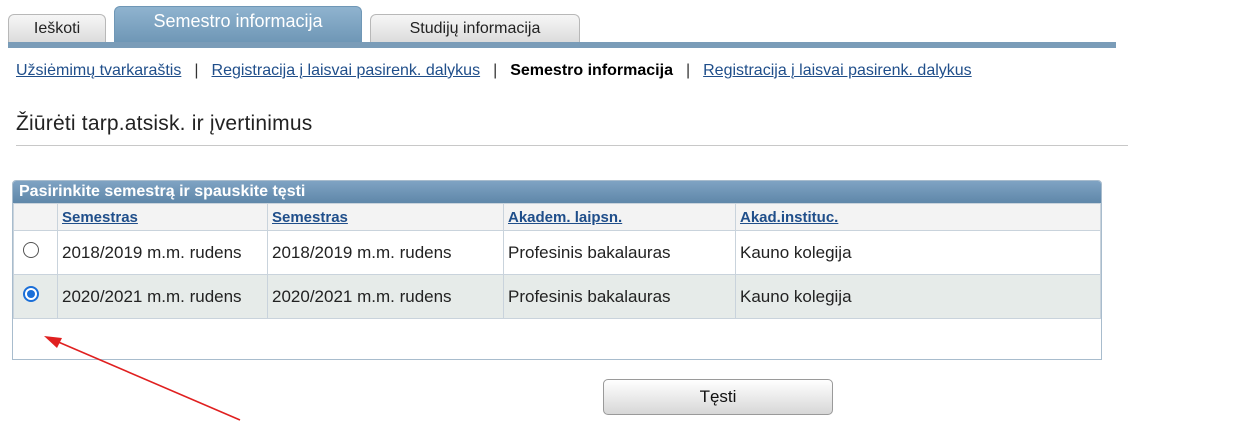 This screenshot has width=1240, height=437. What do you see at coordinates (35, 217) in the screenshot?
I see `header-select` at bounding box center [35, 217].